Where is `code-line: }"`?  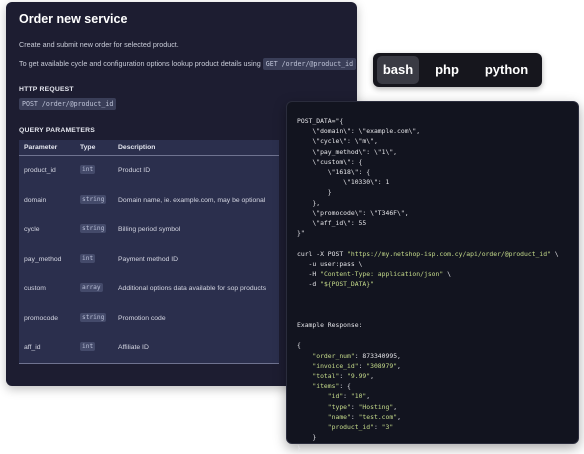
code-line: }" is located at coordinates (428, 233).